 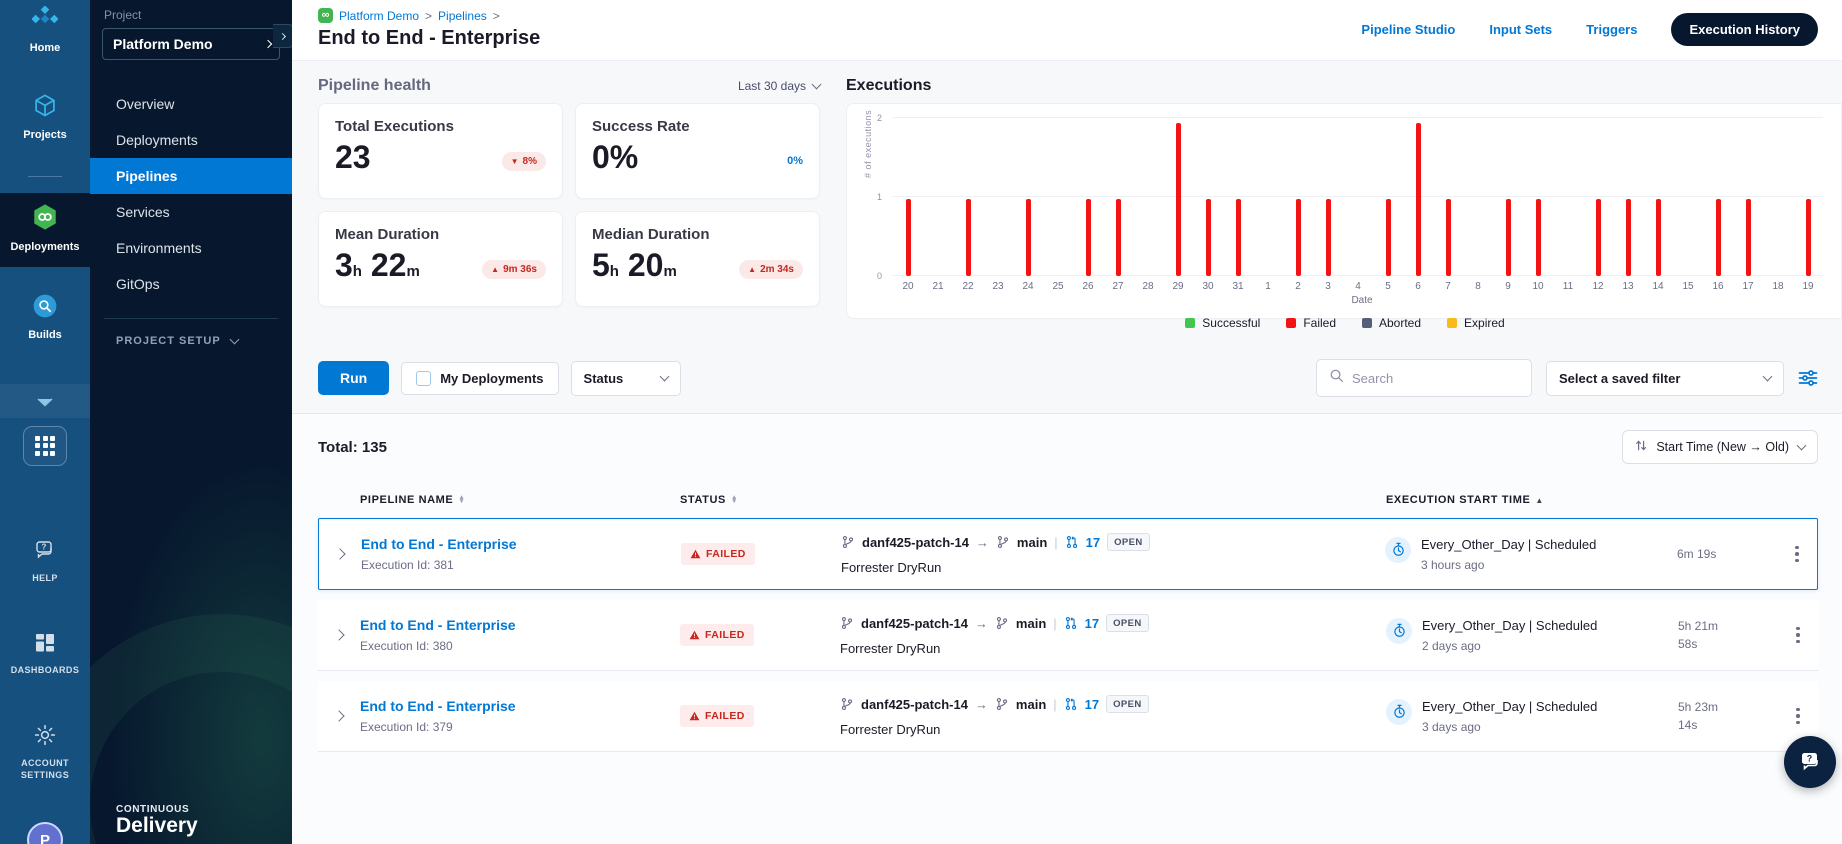 What do you see at coordinates (191, 212) in the screenshot?
I see `sidebar-item-services: Services` at bounding box center [191, 212].